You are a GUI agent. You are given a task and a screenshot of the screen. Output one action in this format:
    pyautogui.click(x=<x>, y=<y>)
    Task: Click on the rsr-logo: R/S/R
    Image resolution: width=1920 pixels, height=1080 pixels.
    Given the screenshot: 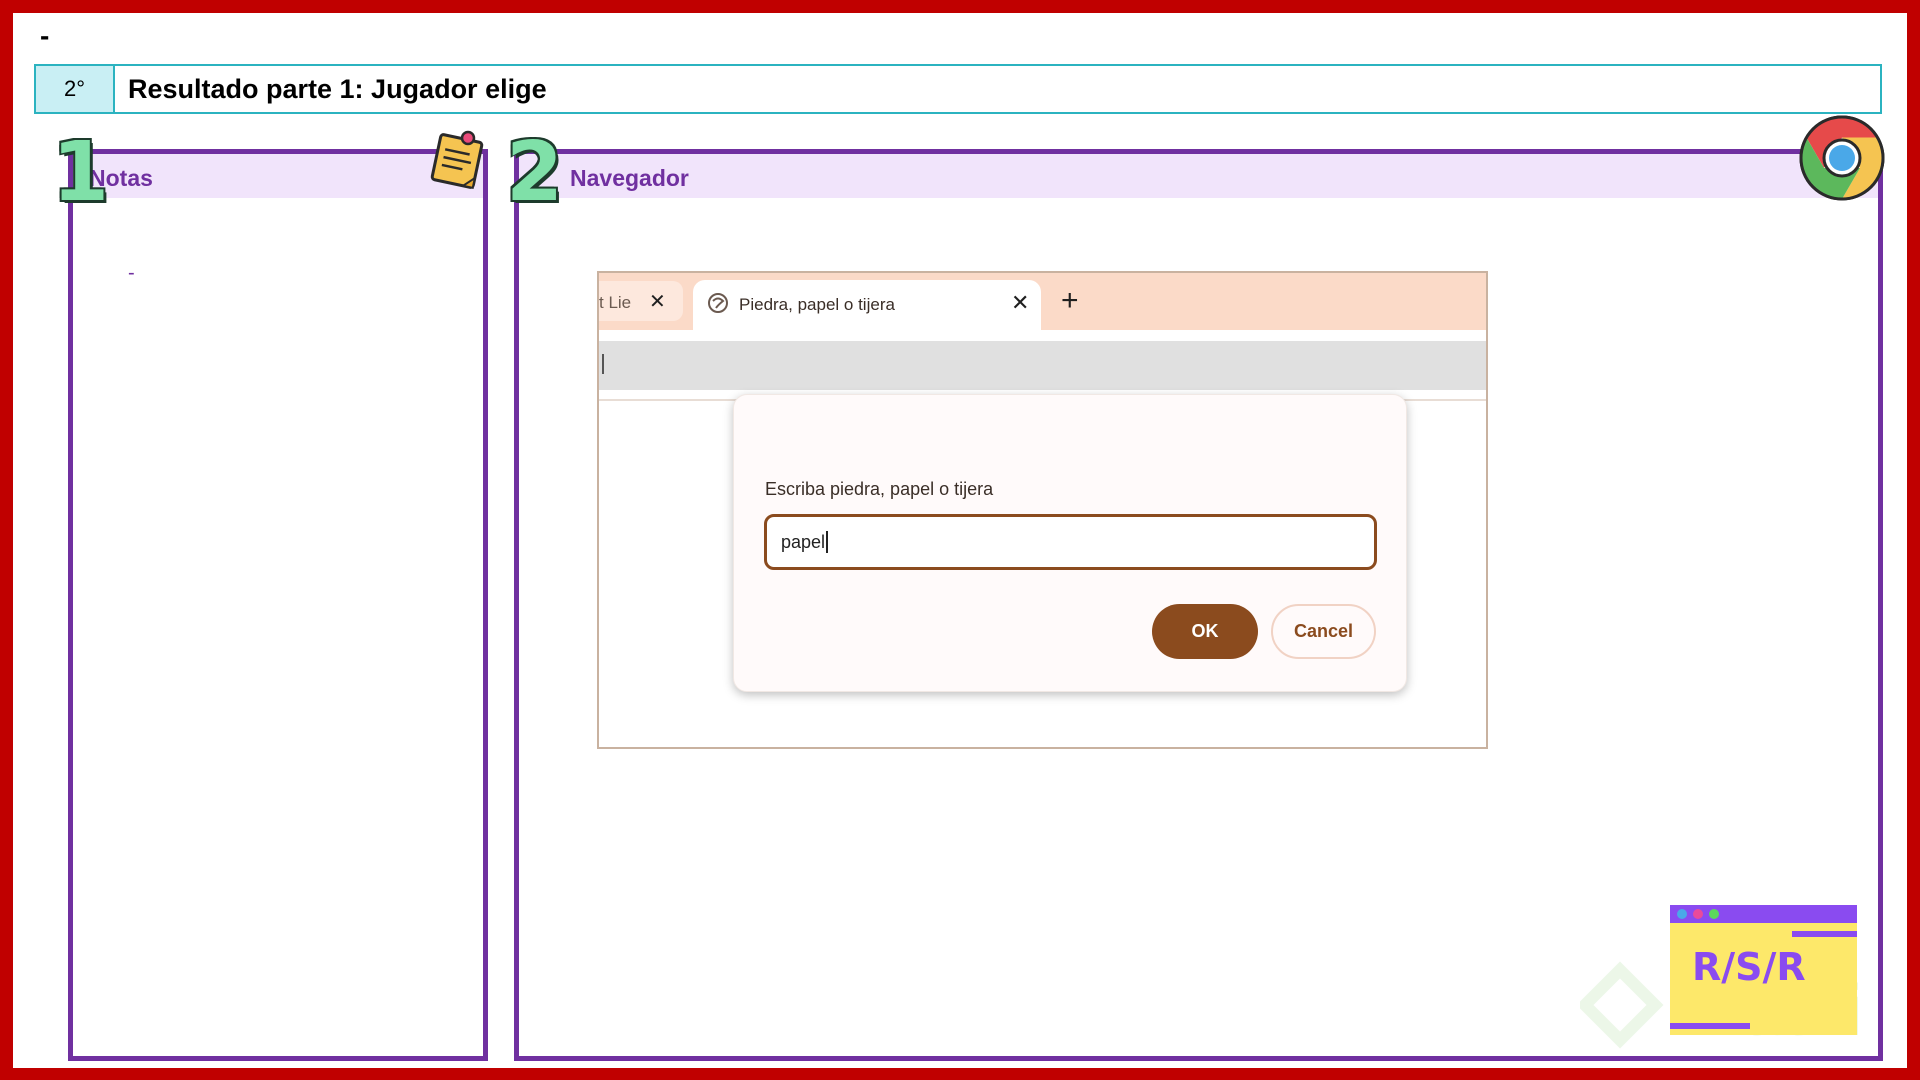 What is the action you would take?
    pyautogui.click(x=1763, y=970)
    